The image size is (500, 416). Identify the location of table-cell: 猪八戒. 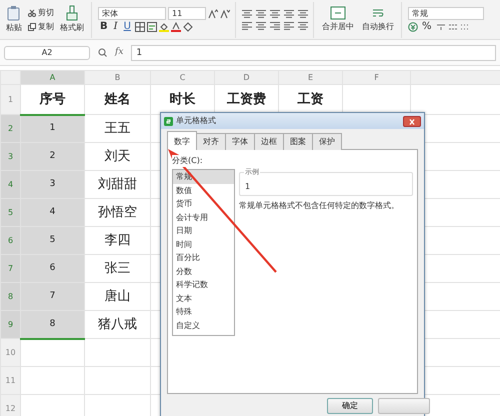
(117, 324).